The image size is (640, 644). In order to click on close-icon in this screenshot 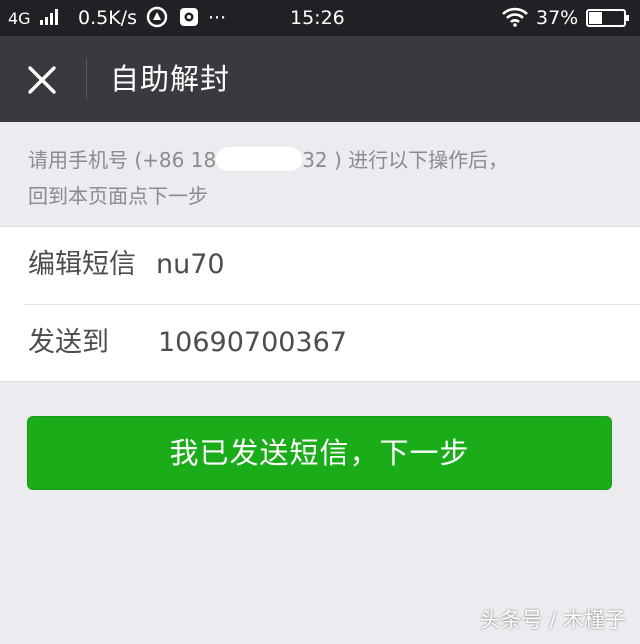, I will do `click(42, 80)`.